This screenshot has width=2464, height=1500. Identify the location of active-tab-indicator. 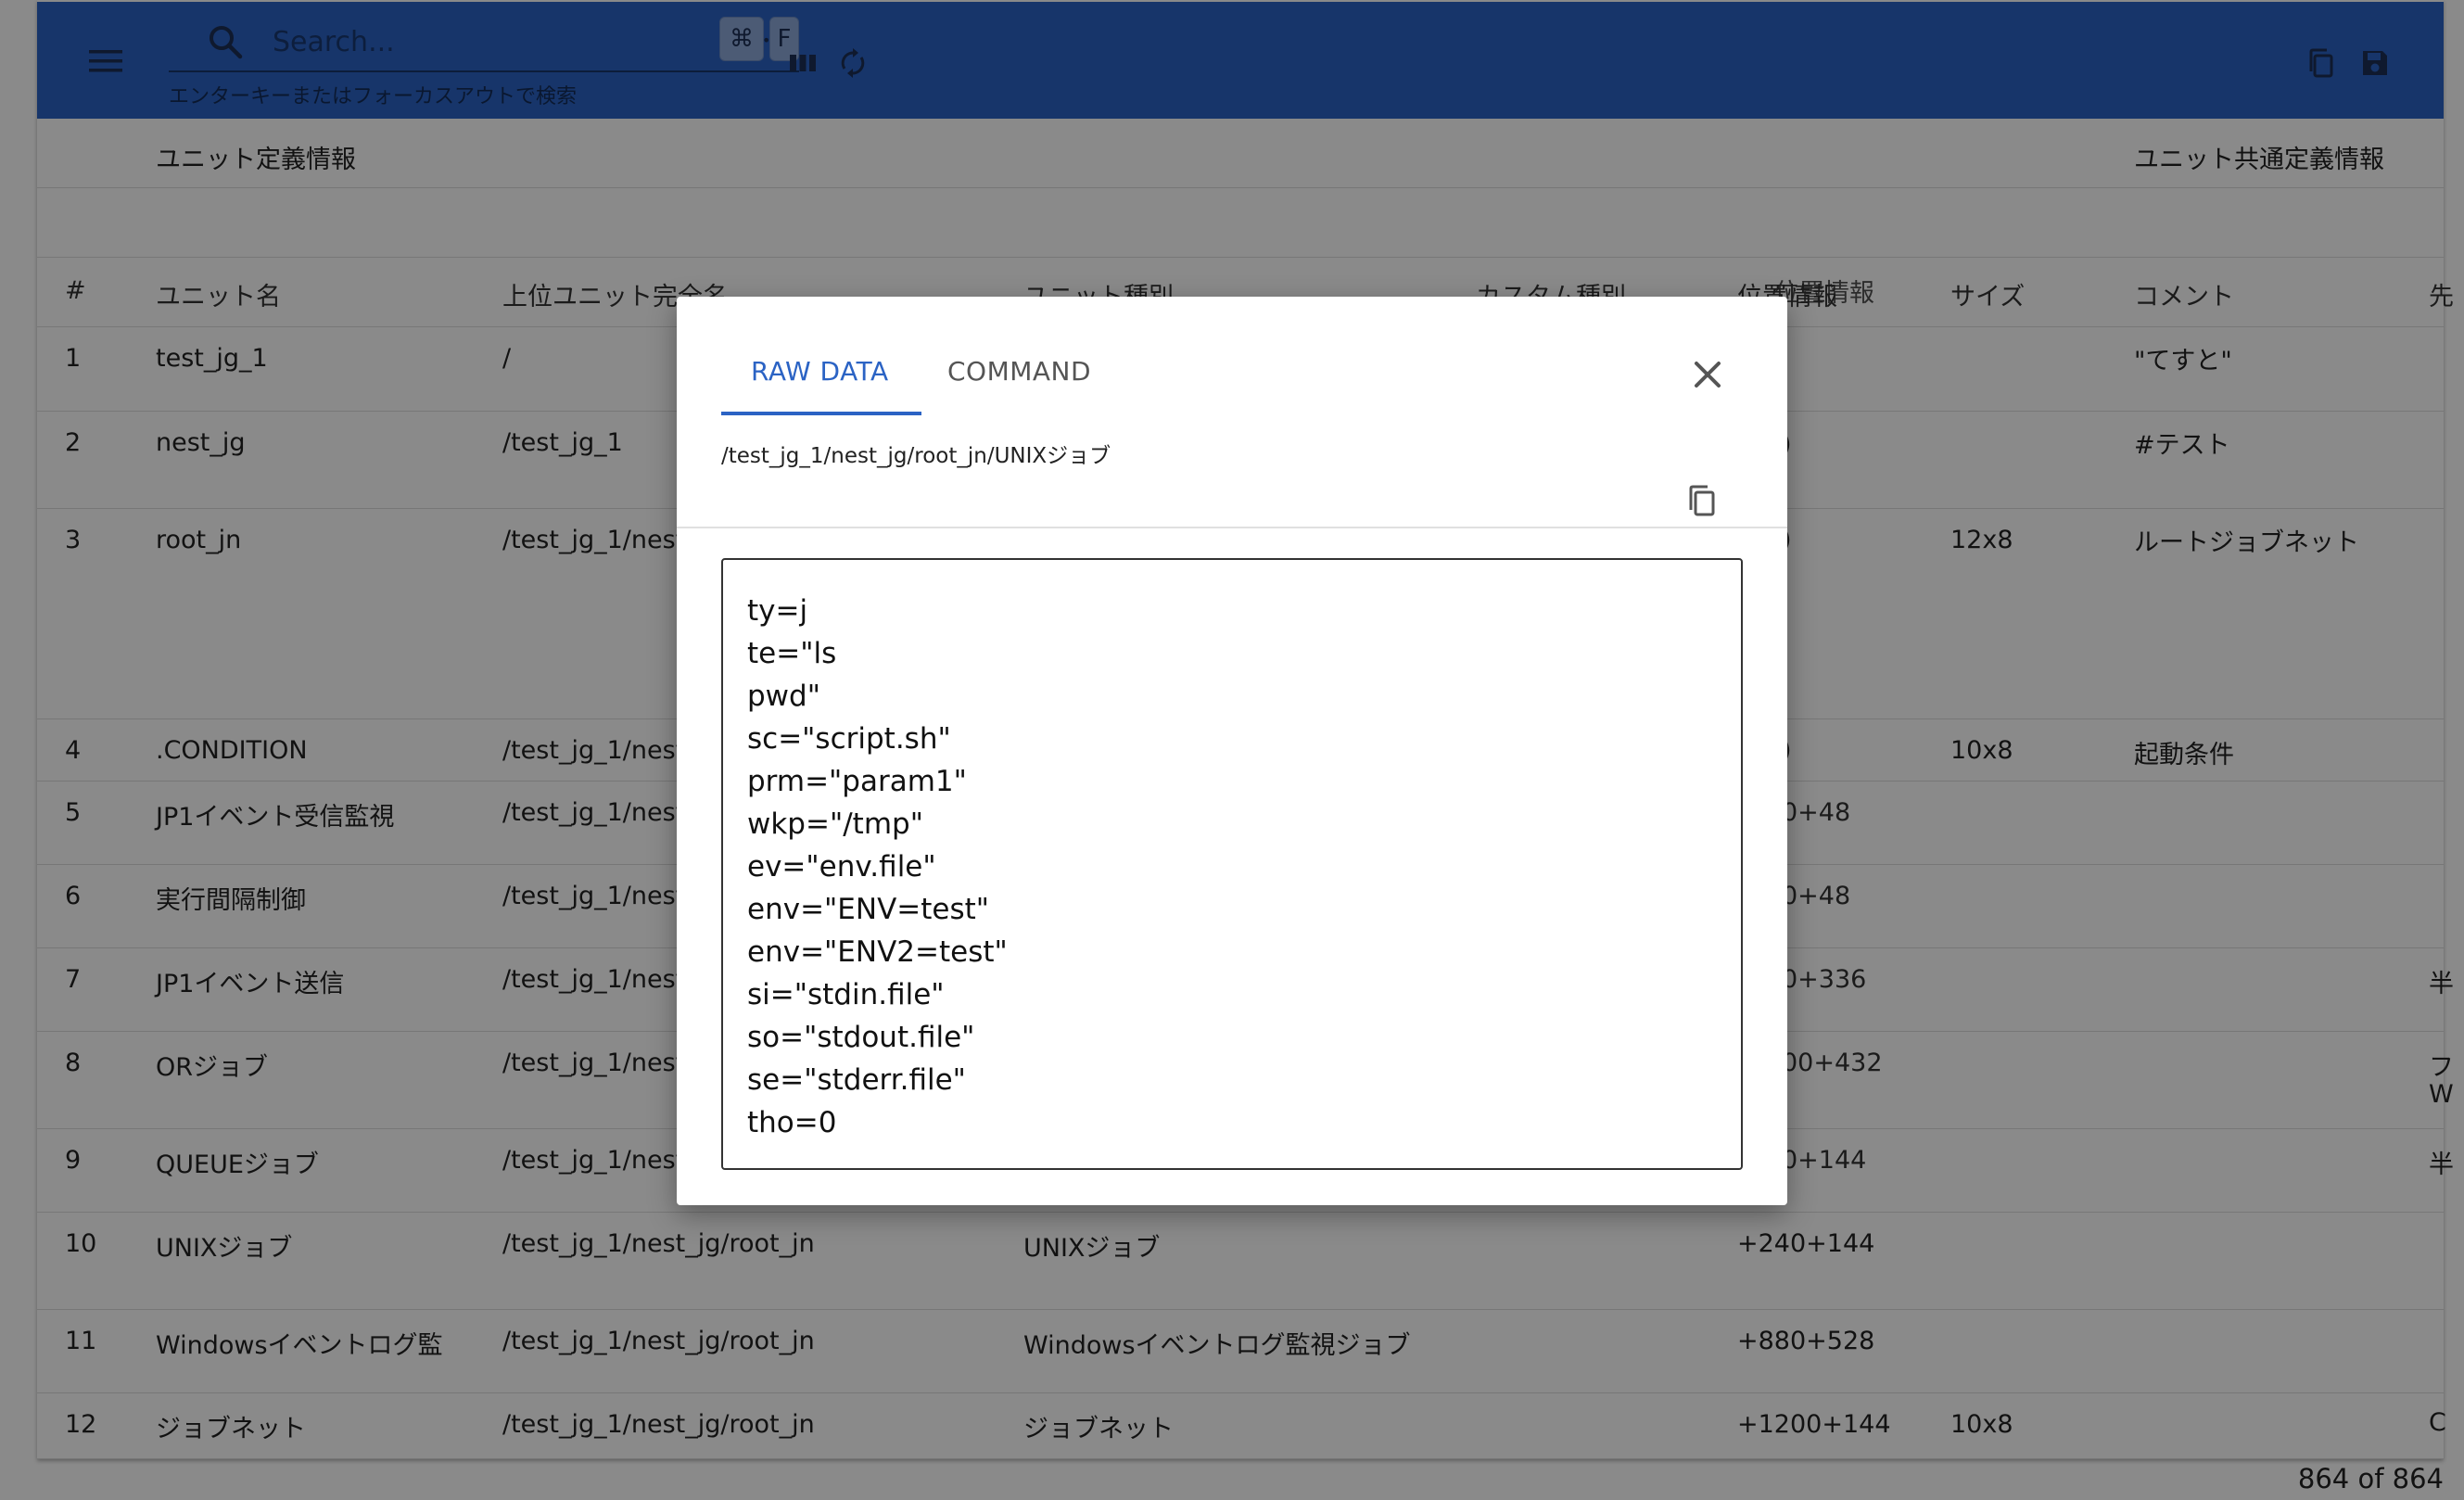
(821, 413).